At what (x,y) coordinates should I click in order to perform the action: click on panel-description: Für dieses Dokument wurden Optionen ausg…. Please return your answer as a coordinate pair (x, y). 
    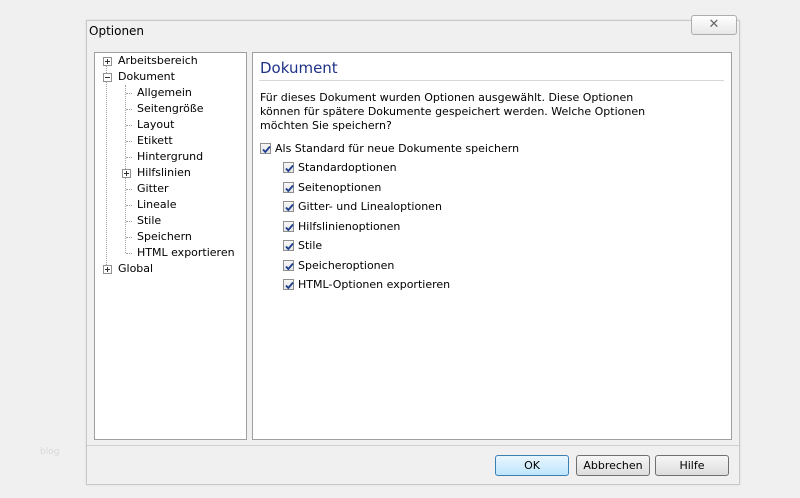
    Looking at the image, I should click on (453, 111).